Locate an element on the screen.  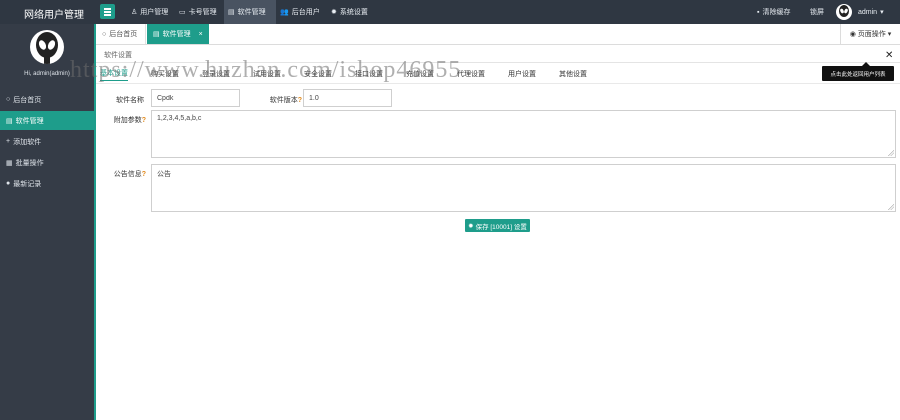
subtab-api: 接口设置 is located at coordinates (369, 74).